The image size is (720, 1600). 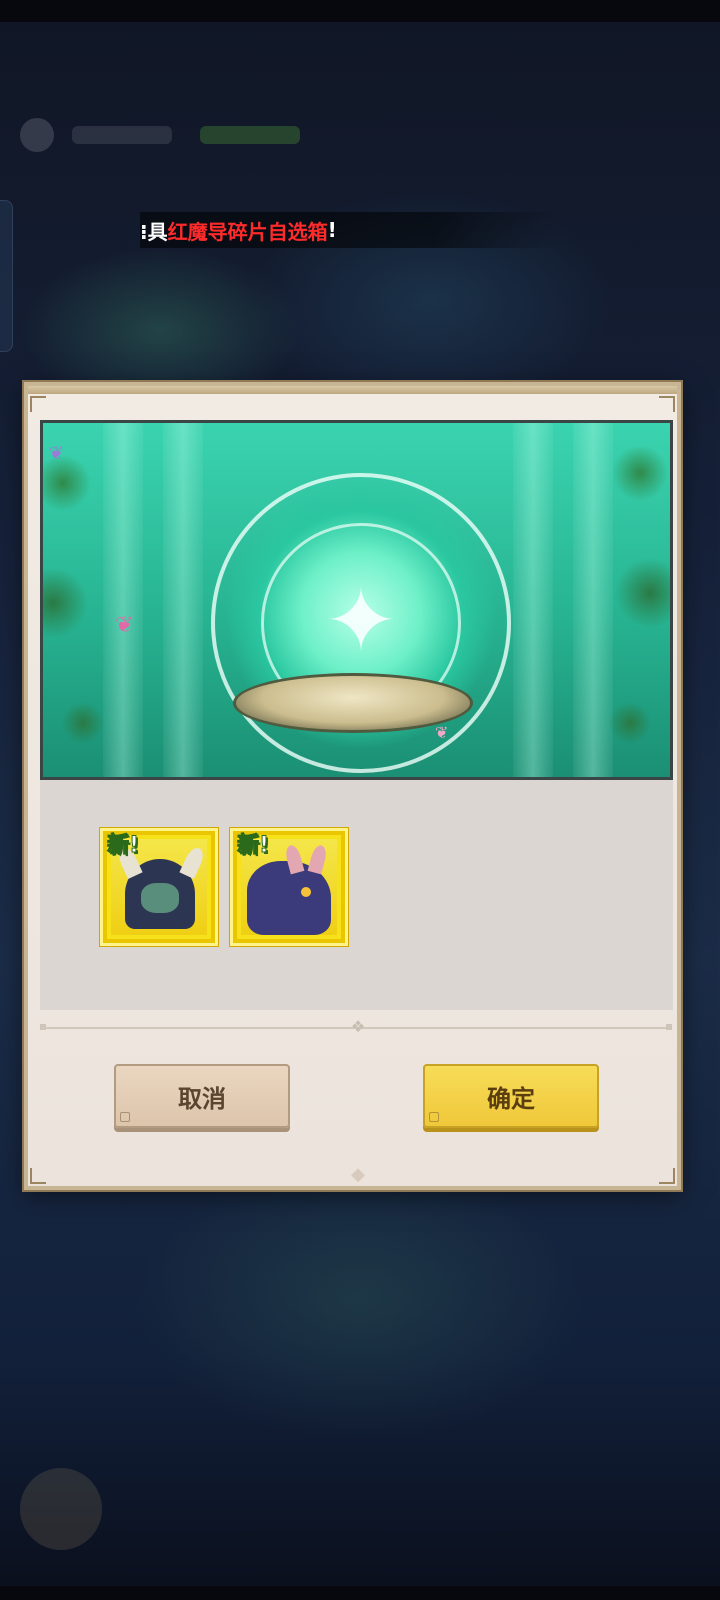 What do you see at coordinates (356, 895) in the screenshot?
I see `reward-list: 新! 新!` at bounding box center [356, 895].